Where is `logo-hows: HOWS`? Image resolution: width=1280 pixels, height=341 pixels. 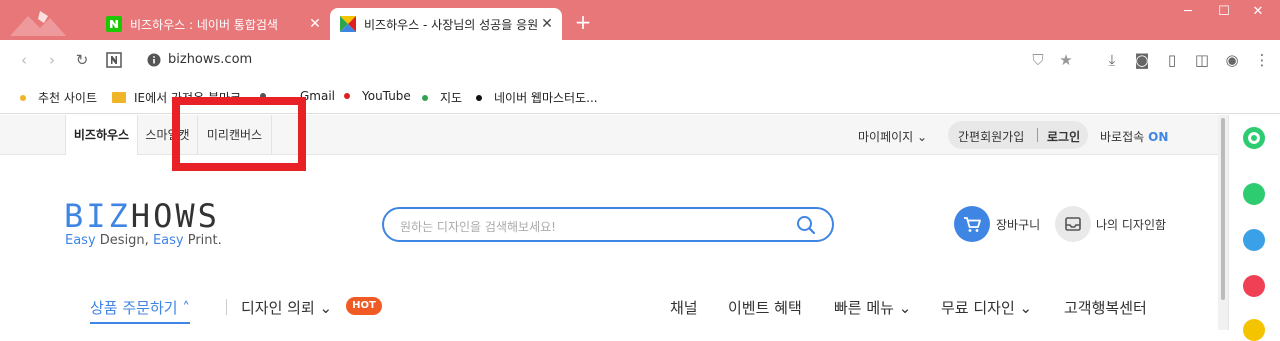
logo-hows: HOWS is located at coordinates (175, 216).